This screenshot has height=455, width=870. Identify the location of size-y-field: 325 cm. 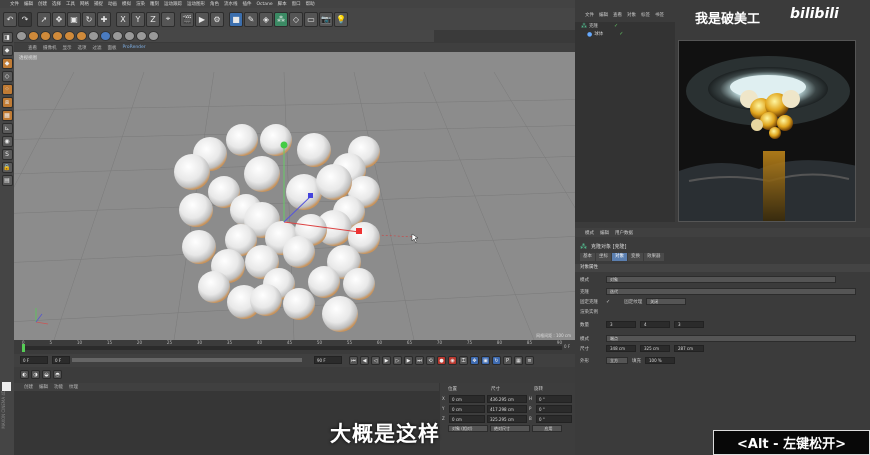
(655, 348).